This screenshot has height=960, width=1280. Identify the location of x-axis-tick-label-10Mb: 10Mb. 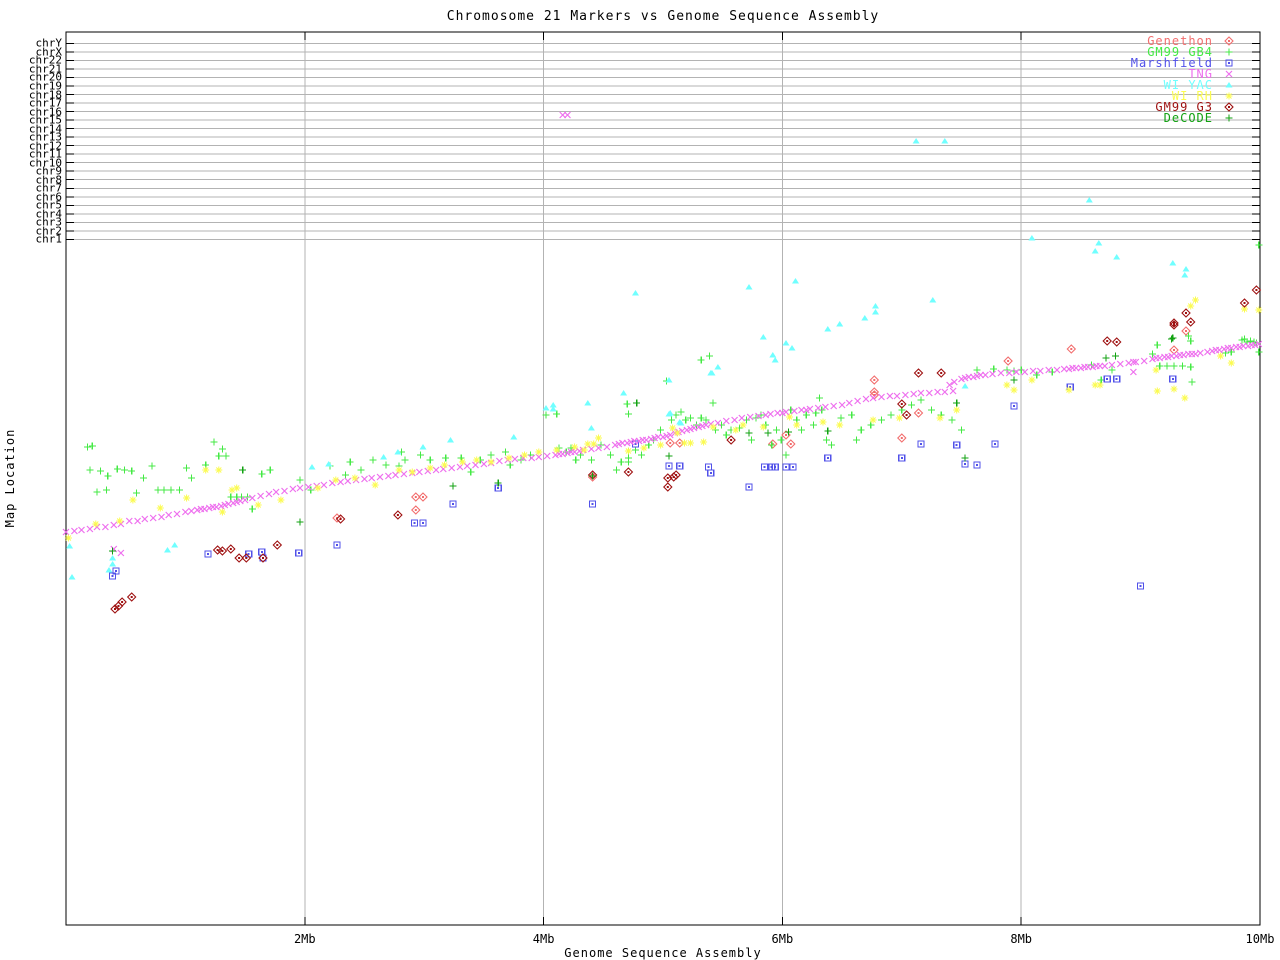
(1260, 939).